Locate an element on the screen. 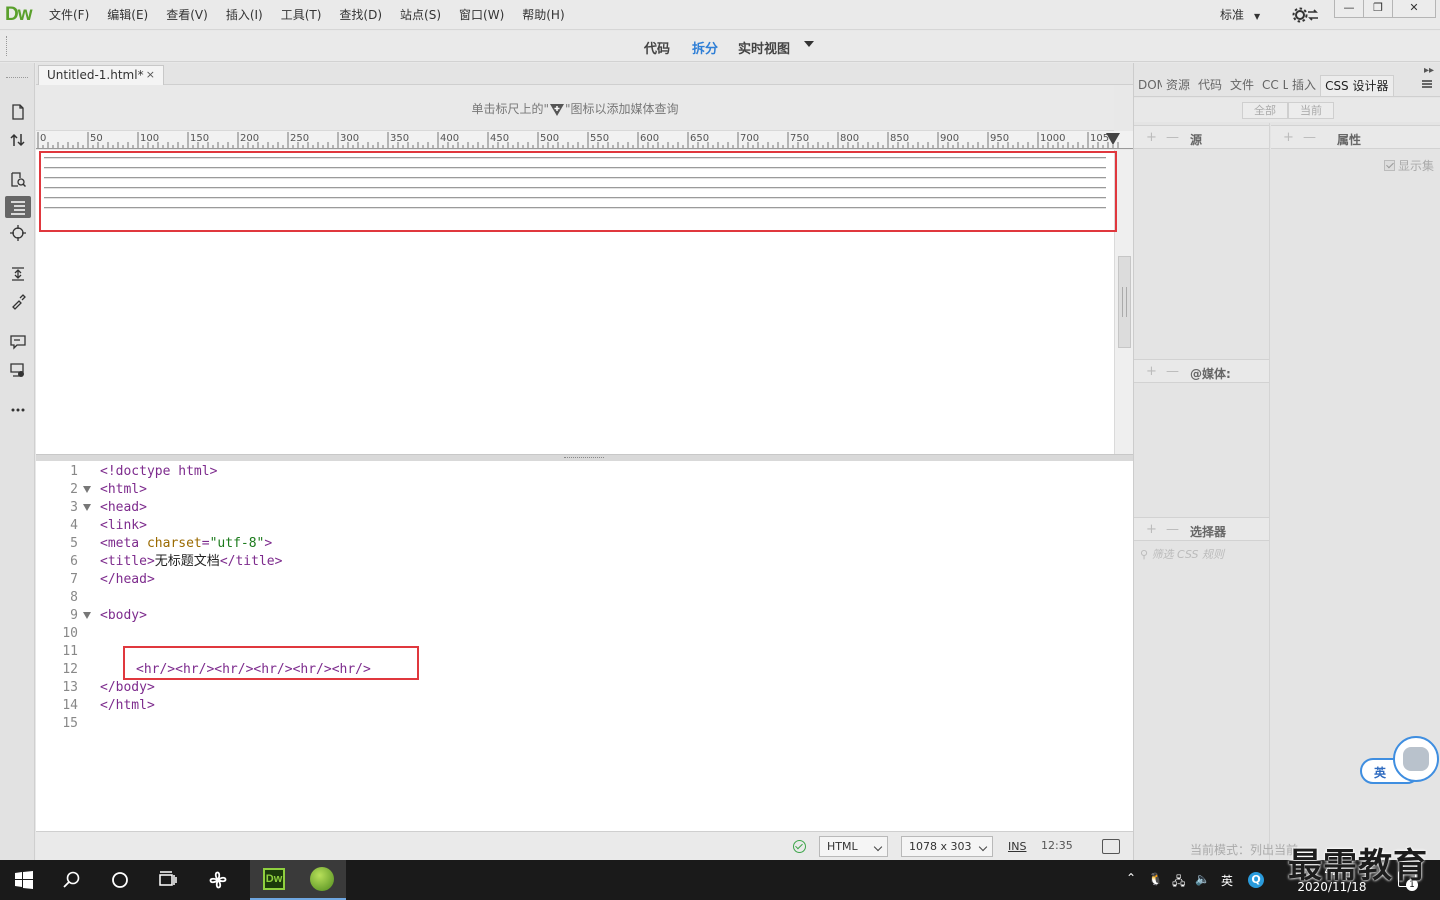 The image size is (1440, 900). ruler-label: 0 is located at coordinates (43, 138).